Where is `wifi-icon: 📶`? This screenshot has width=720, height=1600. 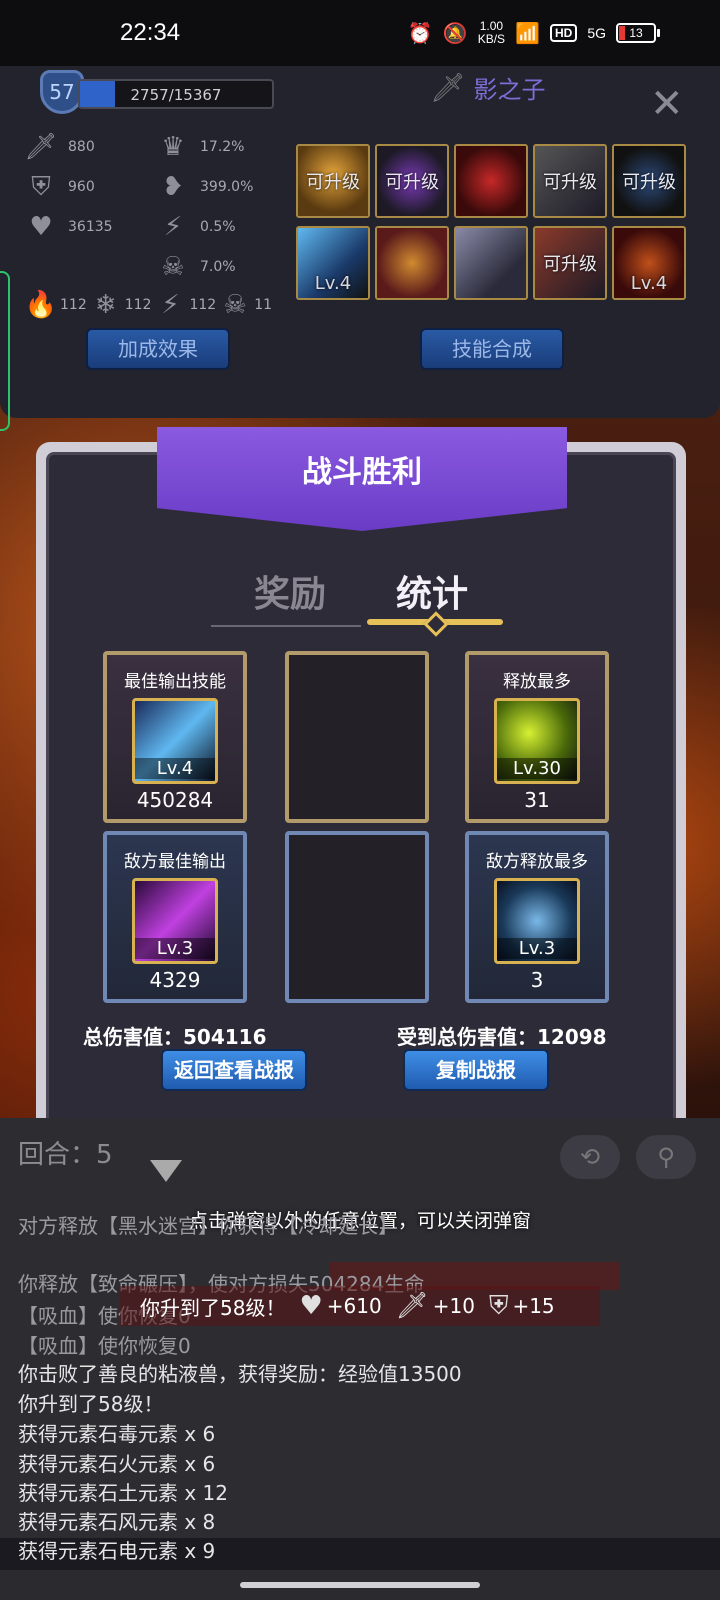 wifi-icon: 📶 is located at coordinates (527, 33).